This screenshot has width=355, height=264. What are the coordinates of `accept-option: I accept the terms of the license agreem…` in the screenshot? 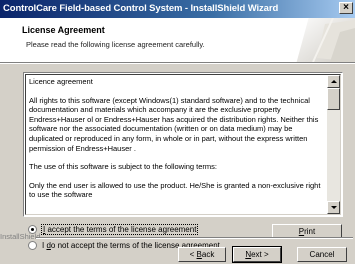 It's located at (113, 229).